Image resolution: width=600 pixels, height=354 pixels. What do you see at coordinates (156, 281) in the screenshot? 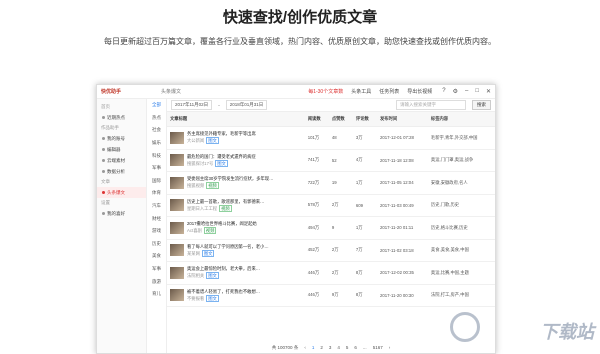
I see `category-item: 旅游` at bounding box center [156, 281].